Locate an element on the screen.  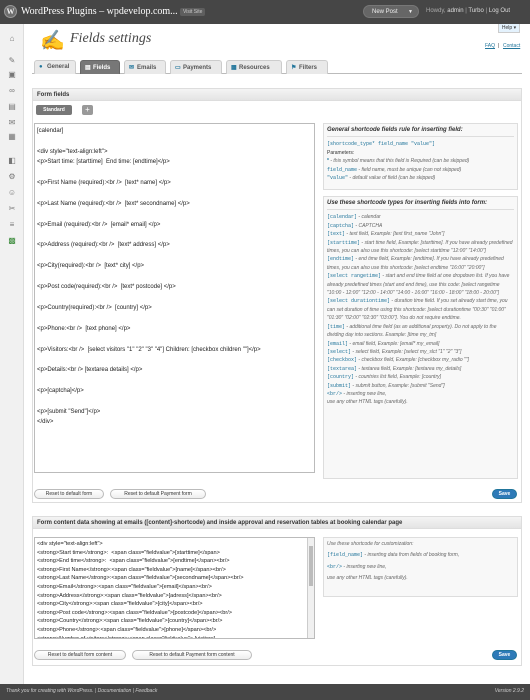
reset-payment-content-button: Reset to default Payment form content is located at coordinates (192, 655).